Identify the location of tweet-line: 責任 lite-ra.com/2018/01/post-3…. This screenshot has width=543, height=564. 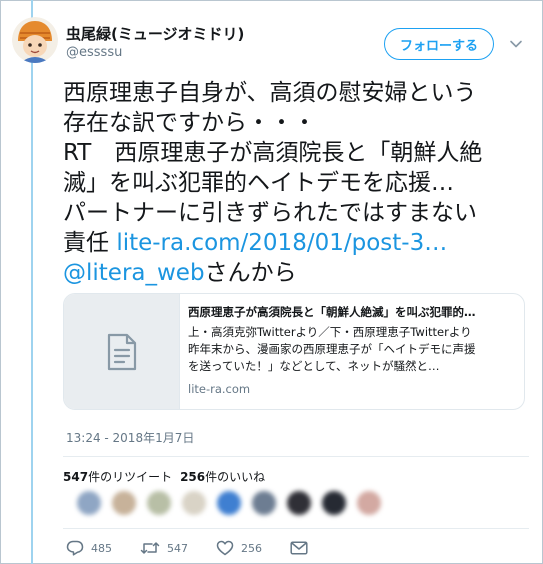
(298, 243).